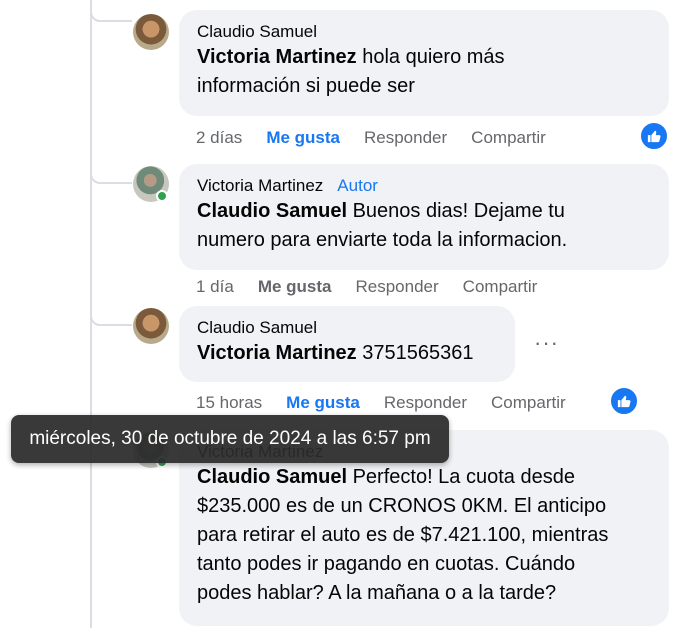 This screenshot has width=676, height=628. What do you see at coordinates (215, 287) in the screenshot?
I see `comment-time: 1 día` at bounding box center [215, 287].